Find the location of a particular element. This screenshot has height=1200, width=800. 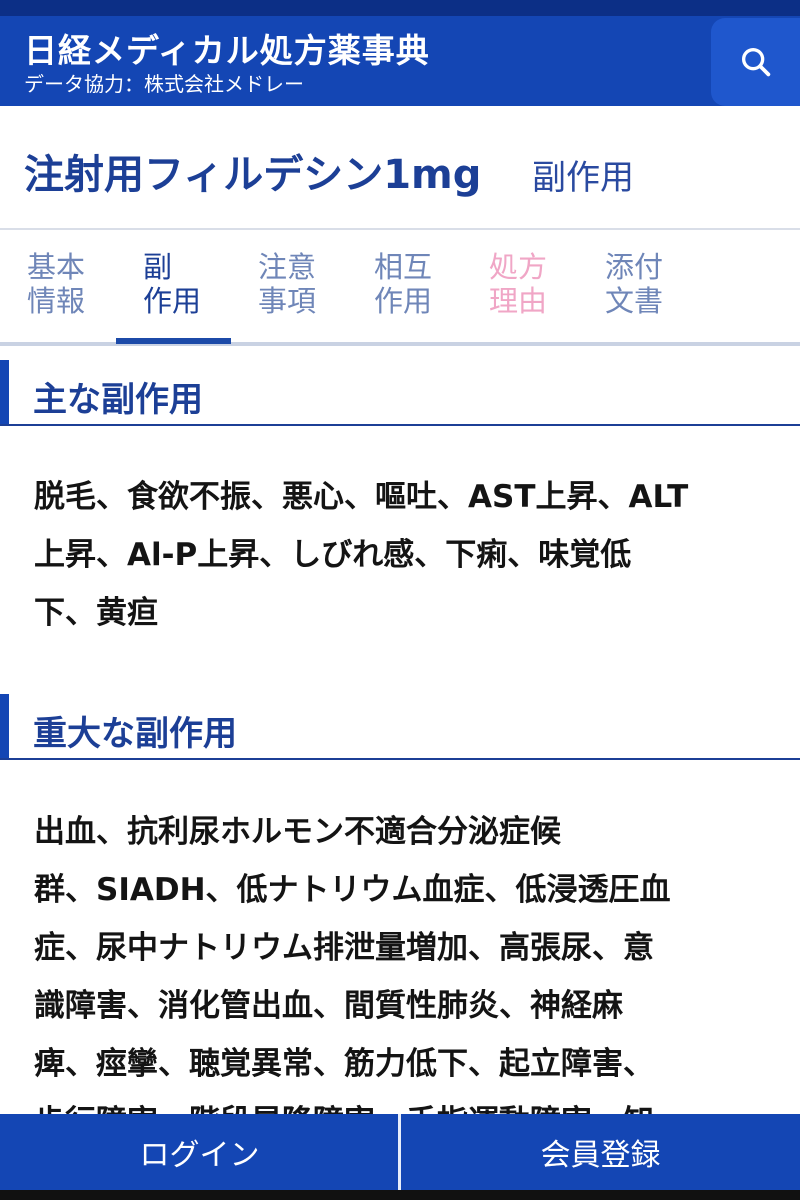

drug-name: 注射用フィルデシン1mg is located at coordinates (253, 175).